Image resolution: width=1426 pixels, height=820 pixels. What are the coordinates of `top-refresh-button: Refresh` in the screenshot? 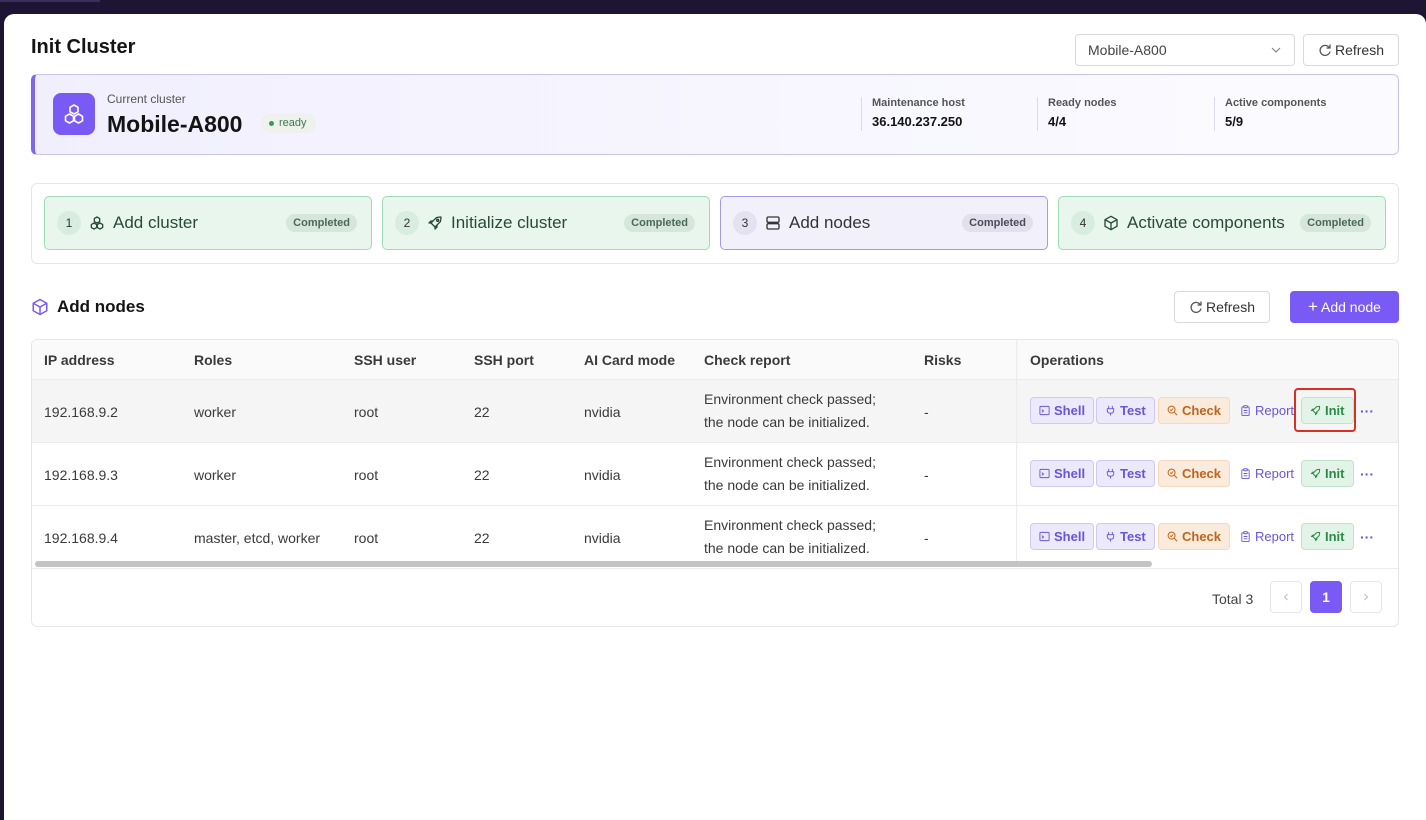 It's located at (1351, 50).